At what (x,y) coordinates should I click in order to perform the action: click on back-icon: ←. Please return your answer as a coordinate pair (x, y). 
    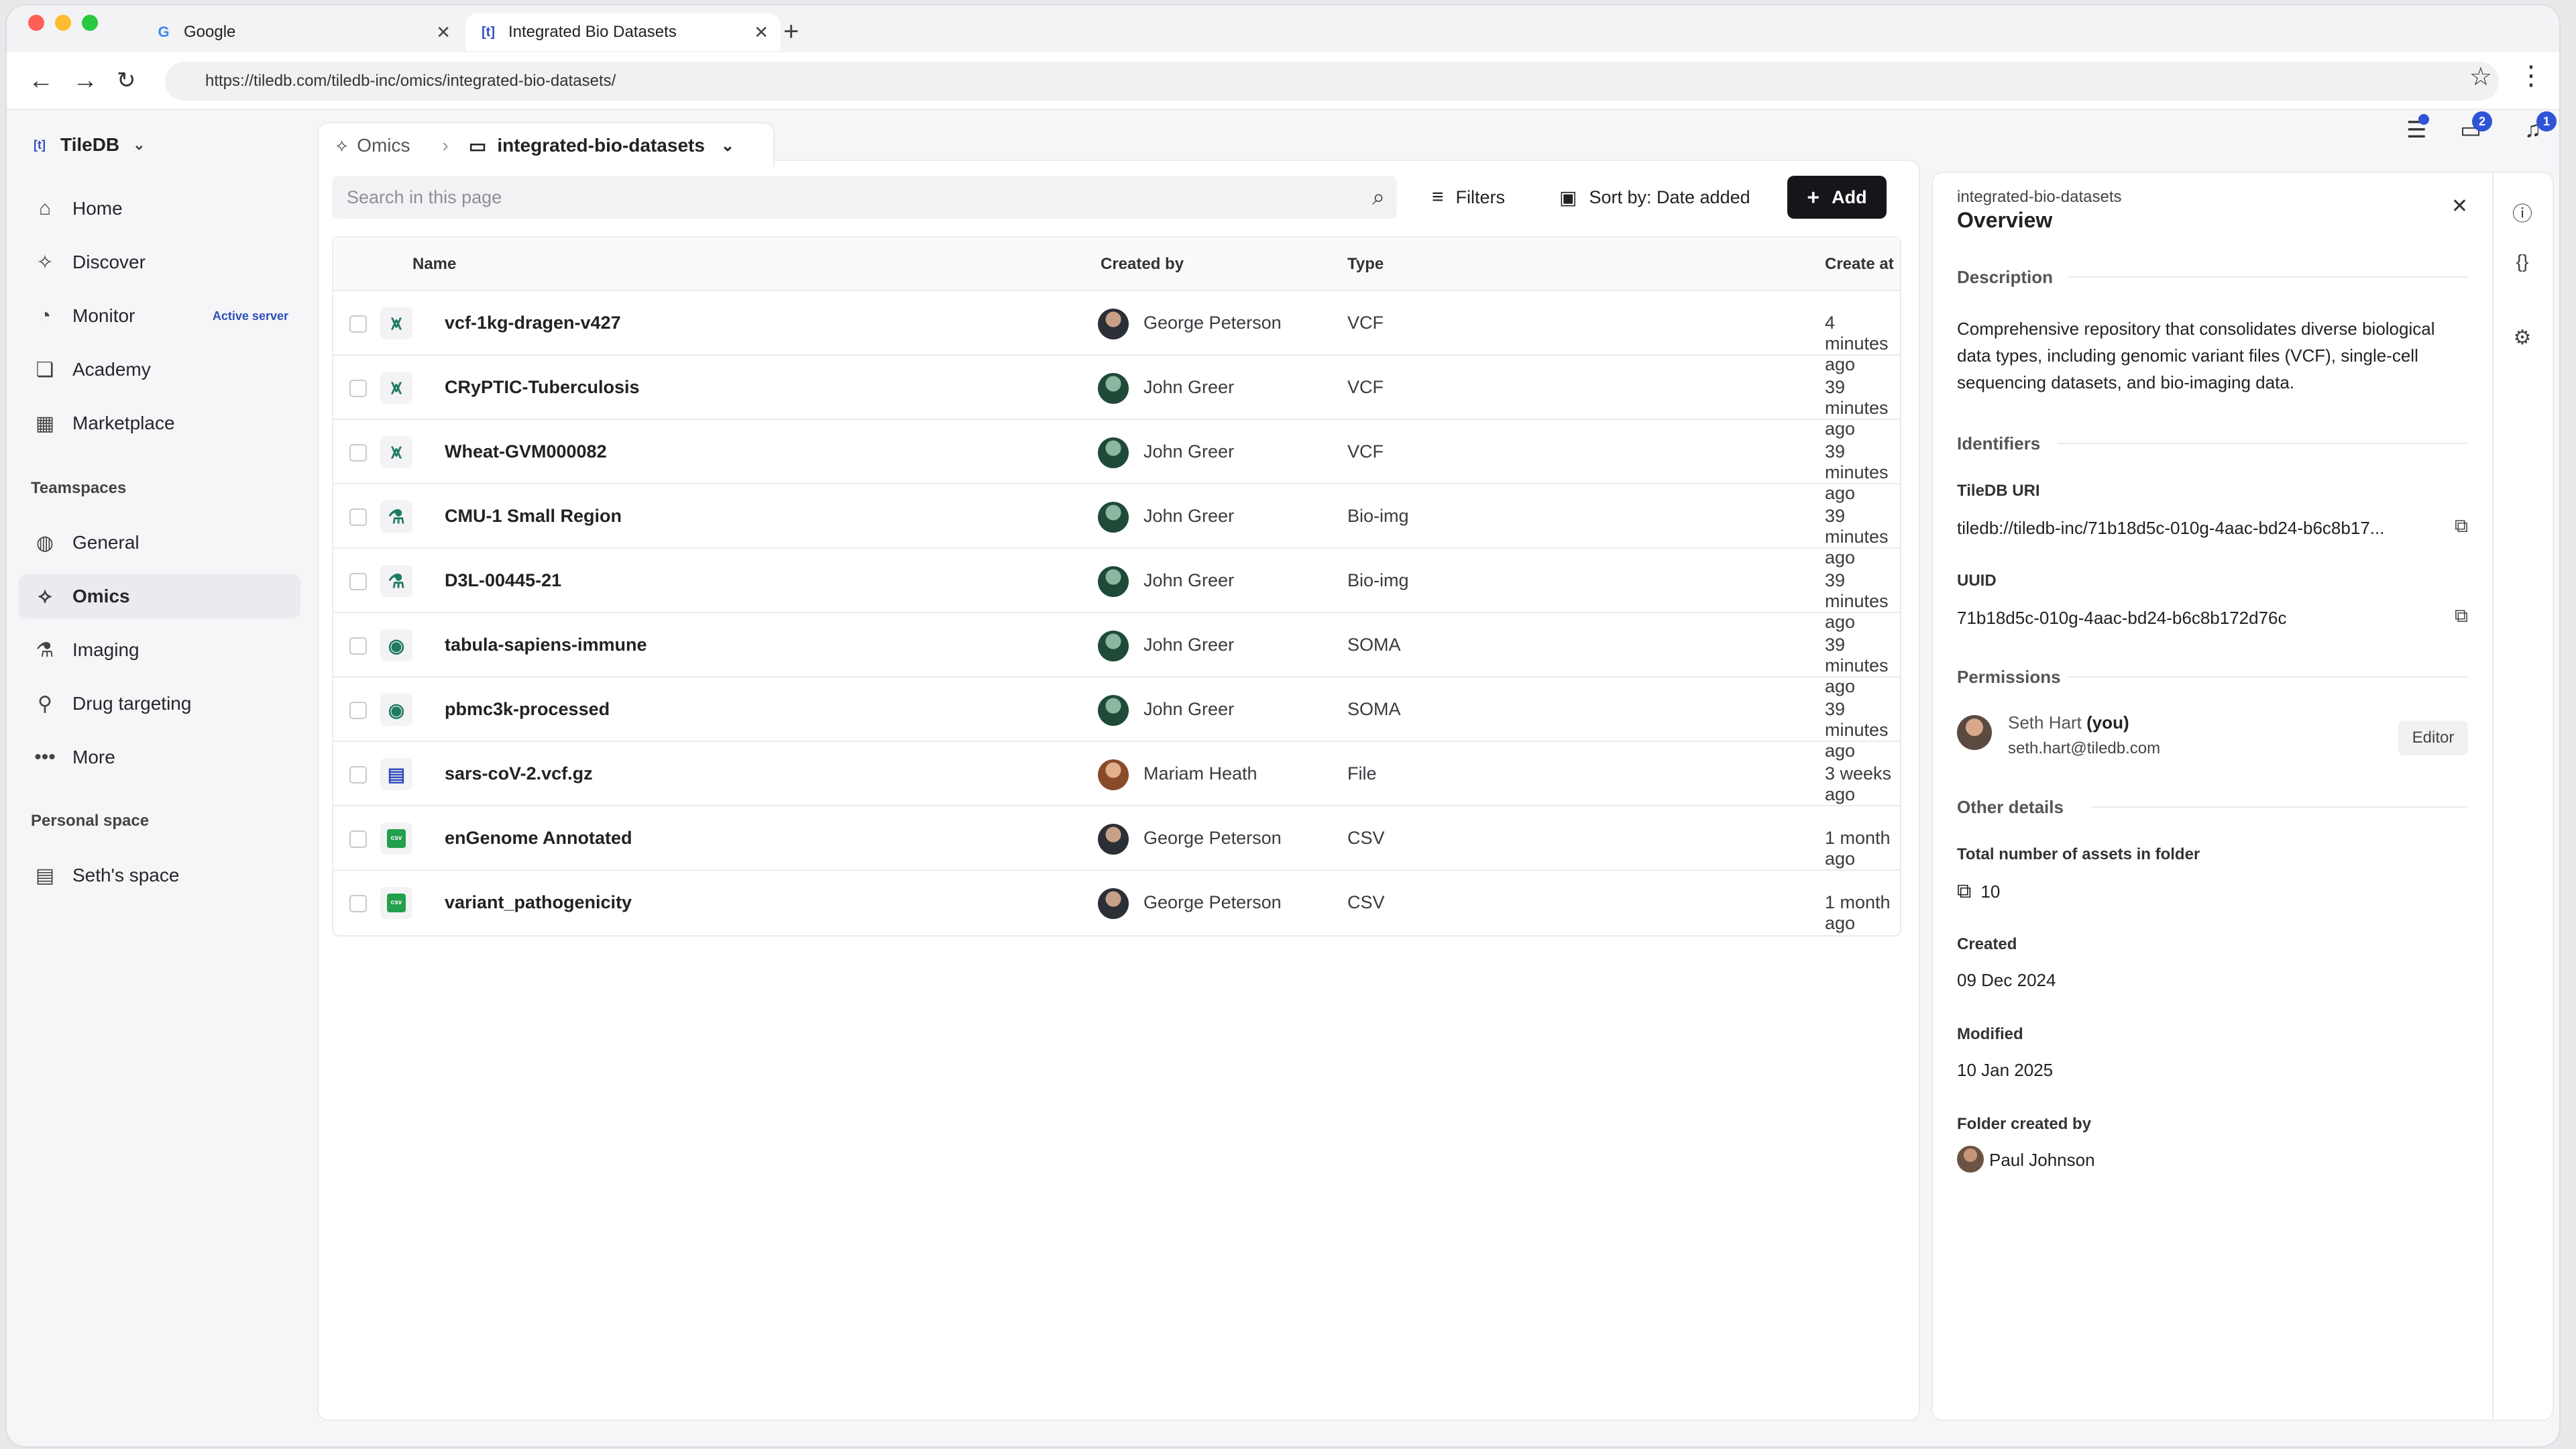
    Looking at the image, I should click on (41, 80).